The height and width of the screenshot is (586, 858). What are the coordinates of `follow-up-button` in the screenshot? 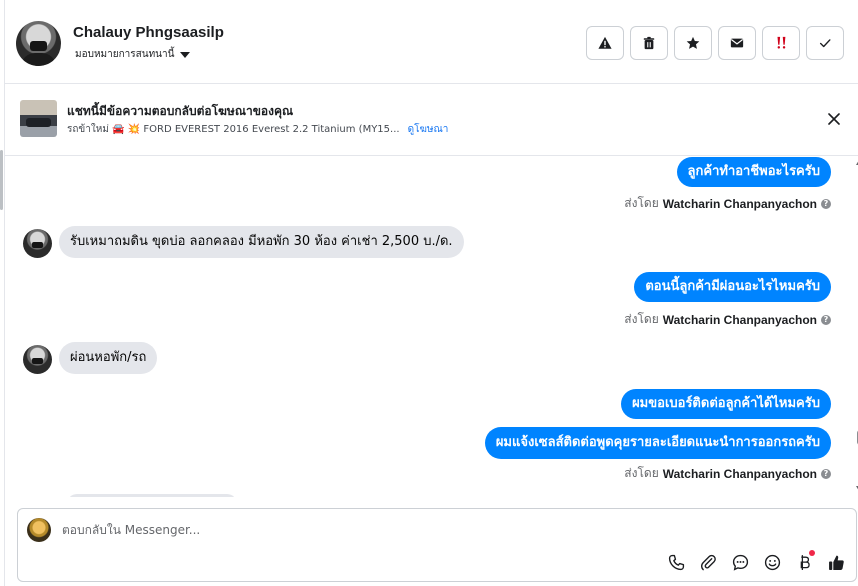 It's located at (781, 43).